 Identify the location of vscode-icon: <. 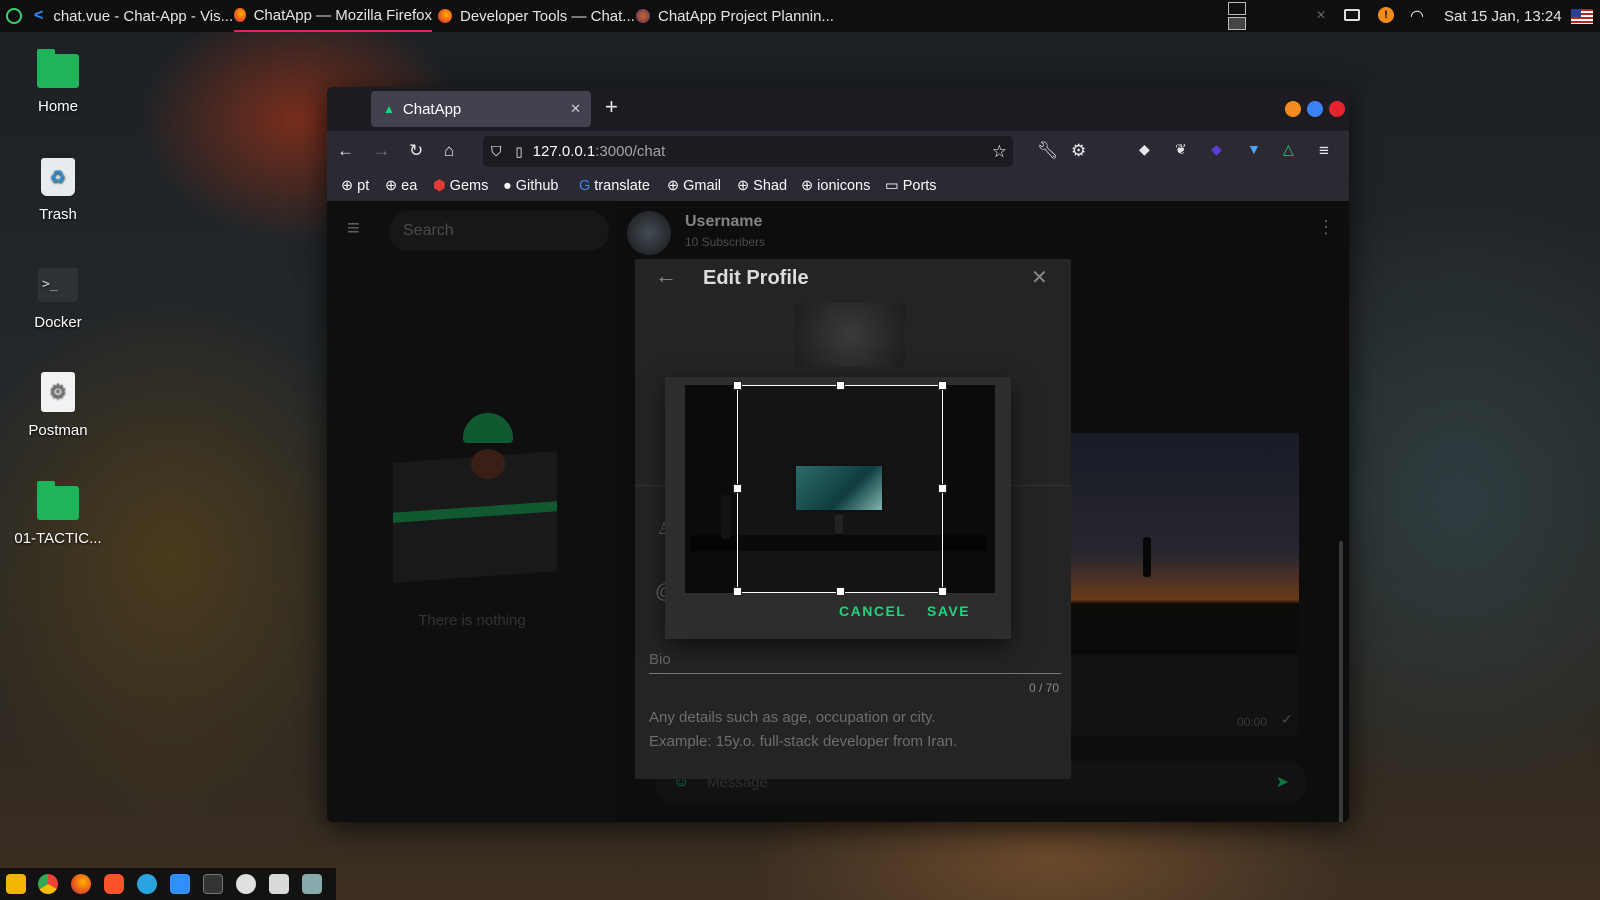
(39, 15).